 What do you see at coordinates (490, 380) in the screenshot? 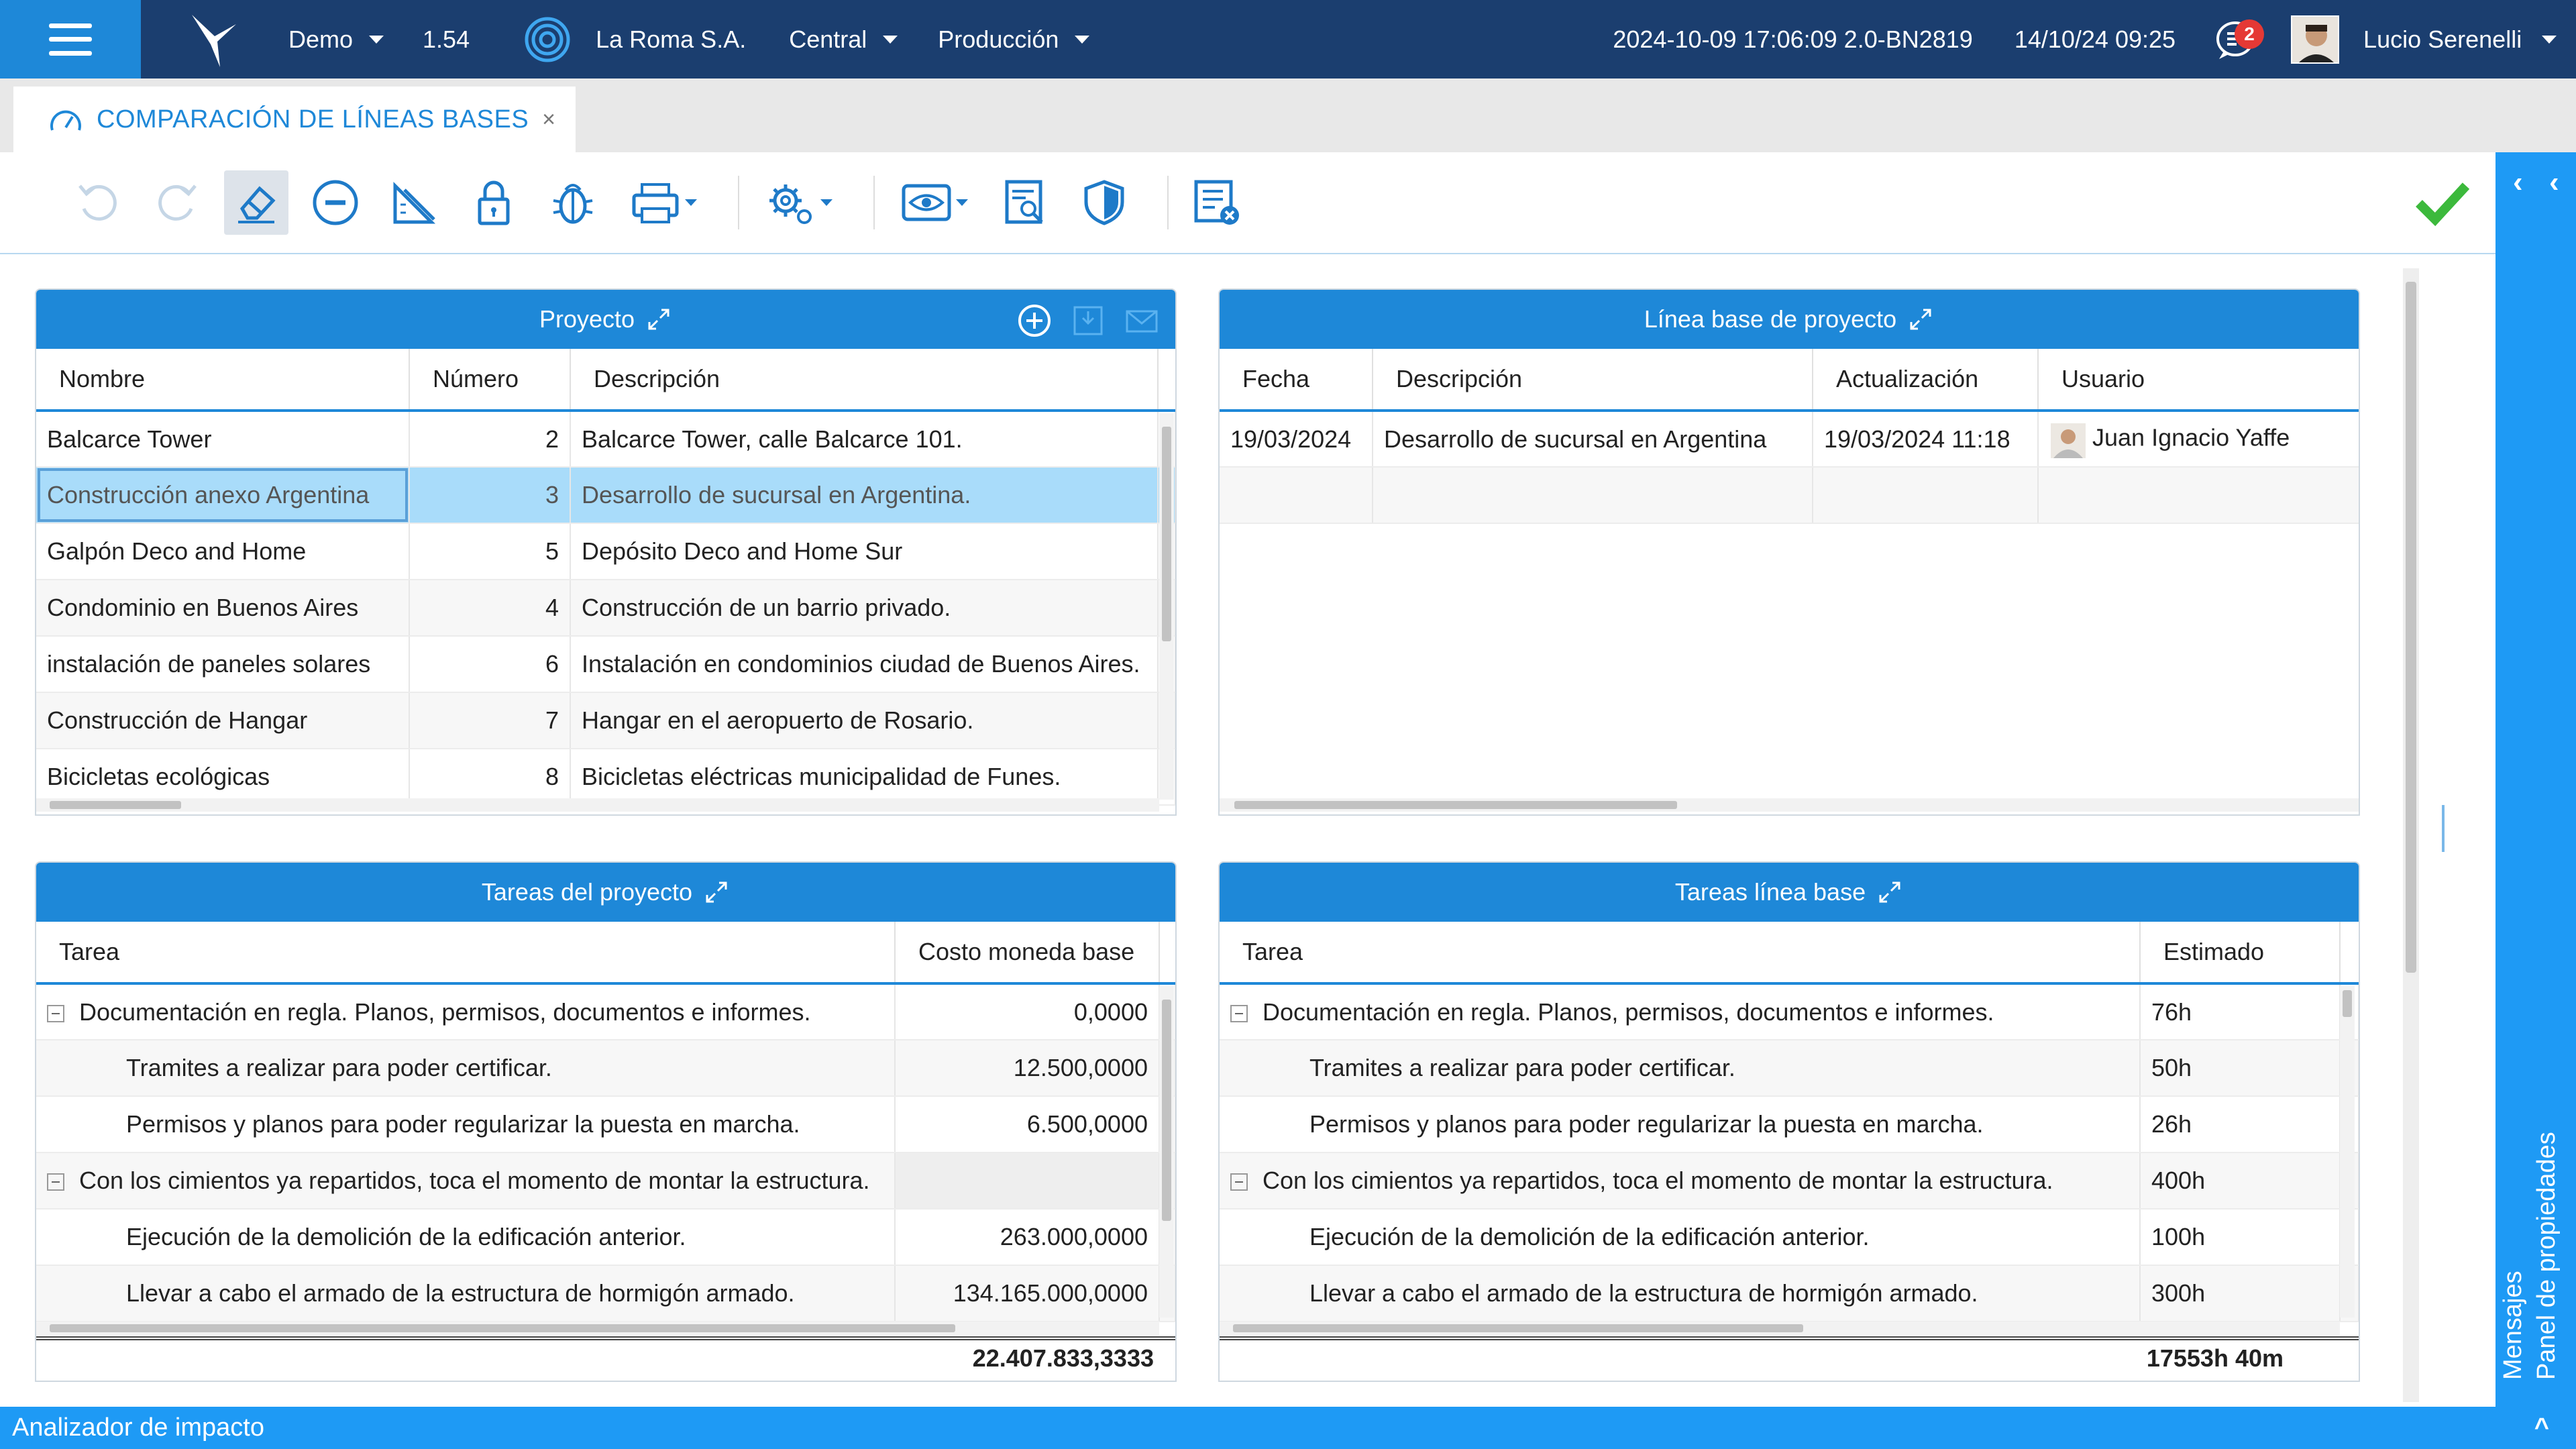
I see `col-numero: Número` at bounding box center [490, 380].